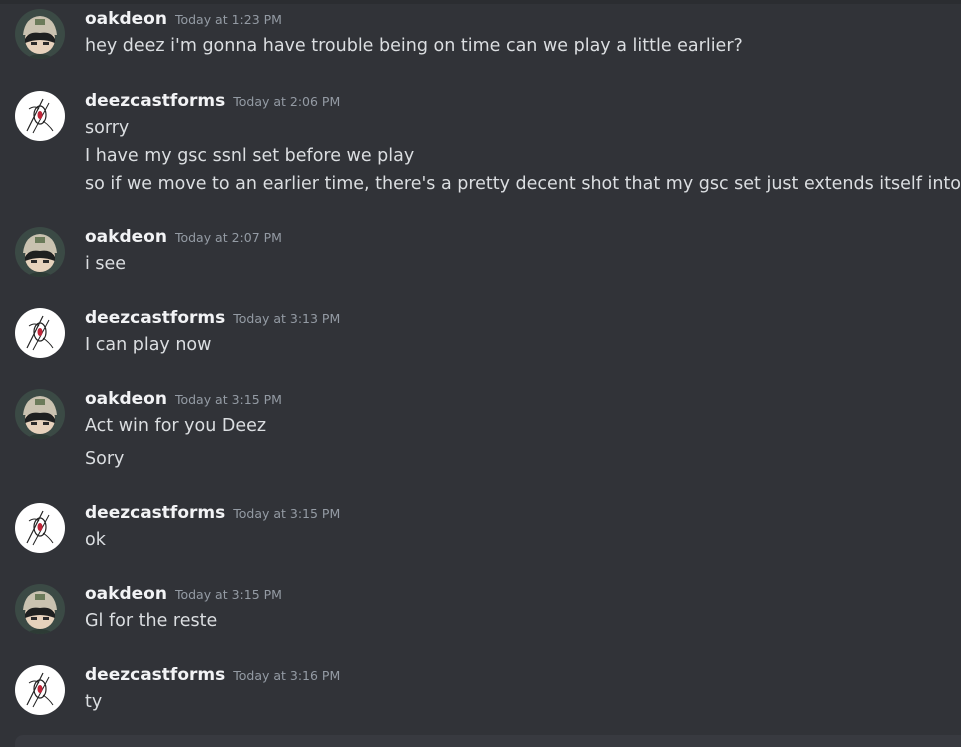  What do you see at coordinates (228, 19) in the screenshot?
I see `timestamp: Today at 1:23 PM` at bounding box center [228, 19].